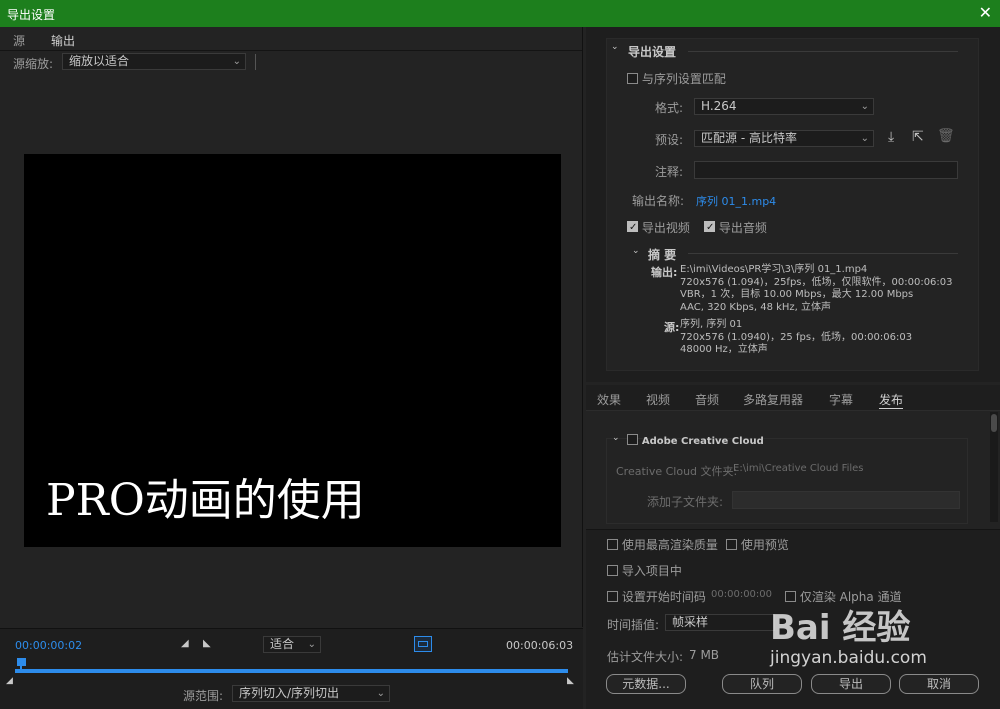 This screenshot has height=709, width=1000. What do you see at coordinates (797, 294) in the screenshot?
I see `summary-output-line: VBR，1 次，目标 10.00 Mbps，最大 12.00 Mbps` at bounding box center [797, 294].